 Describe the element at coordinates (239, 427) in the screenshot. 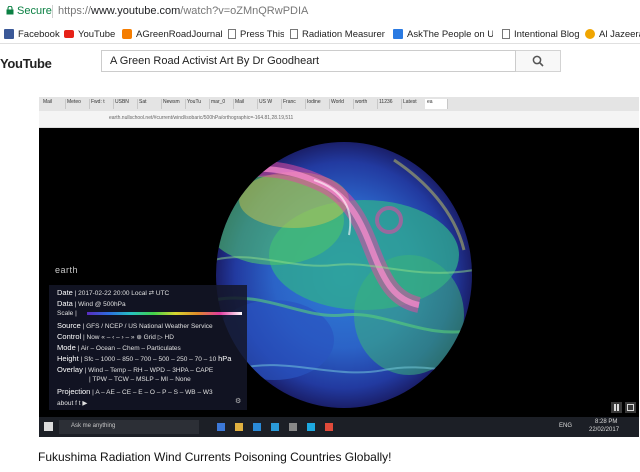

I see `explorer-icon` at that location.